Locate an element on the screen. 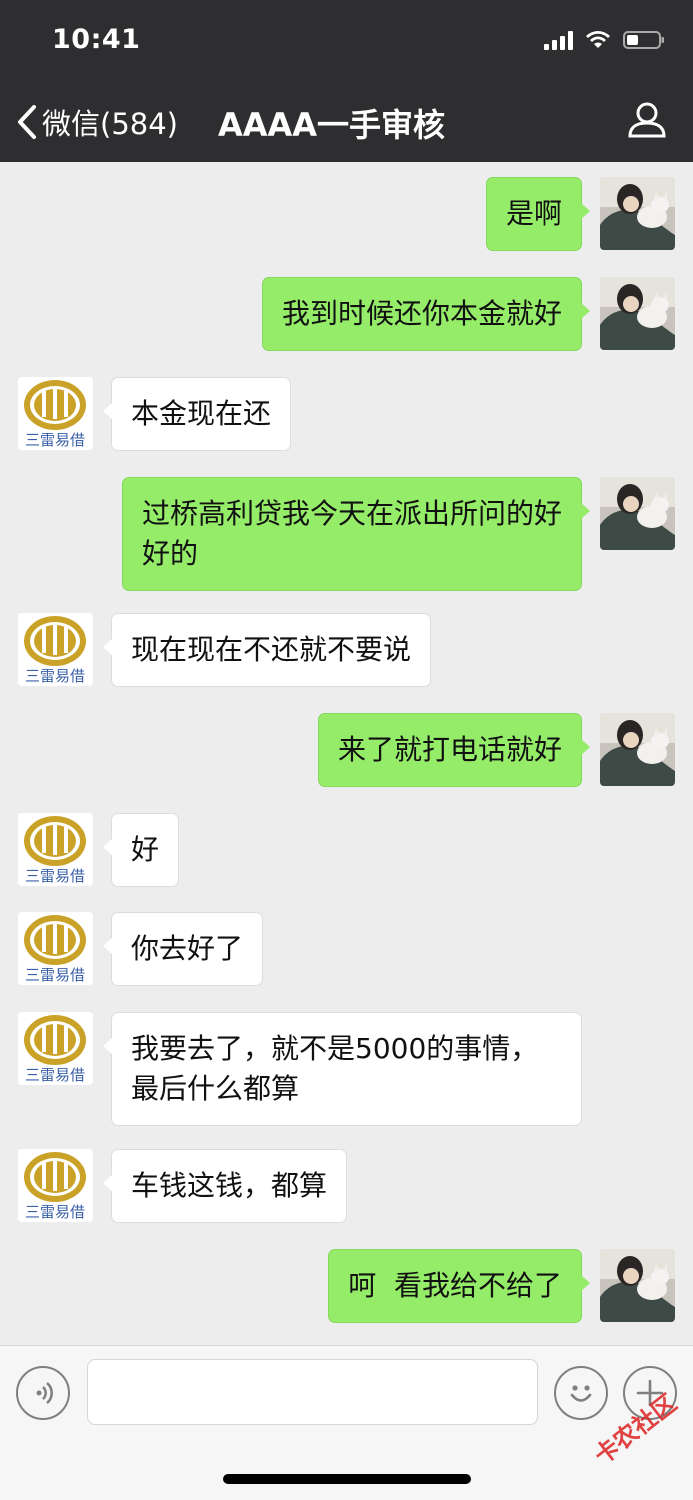 This screenshot has height=1500, width=693. message-bubble-sent: 过桥高利贷我今天在派出所问的好好的 is located at coordinates (356, 534).